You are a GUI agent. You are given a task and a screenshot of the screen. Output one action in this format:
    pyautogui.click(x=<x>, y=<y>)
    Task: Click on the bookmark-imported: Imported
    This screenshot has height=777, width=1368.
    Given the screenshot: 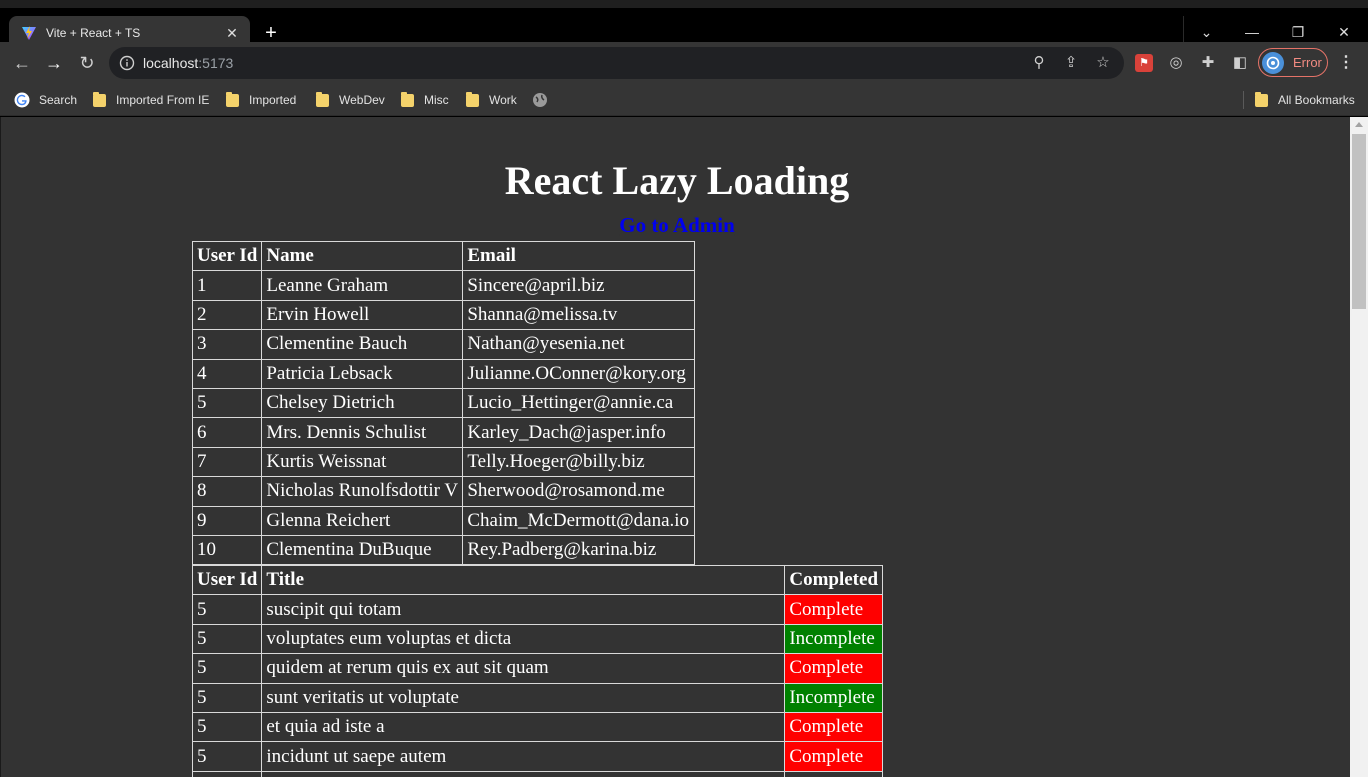 What is the action you would take?
    pyautogui.click(x=261, y=100)
    